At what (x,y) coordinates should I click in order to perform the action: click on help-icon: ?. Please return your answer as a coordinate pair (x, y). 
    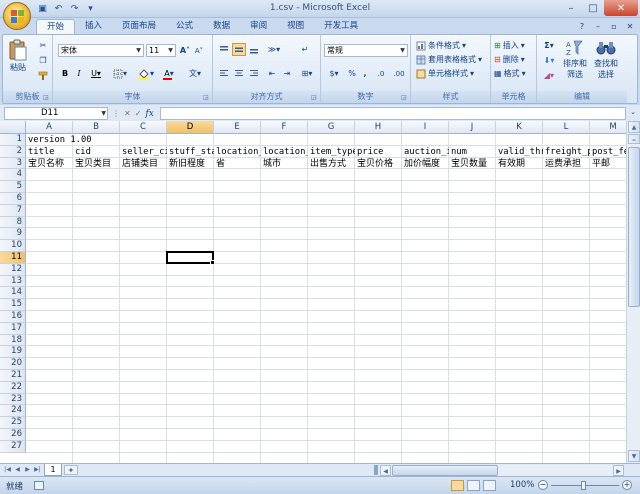
    Looking at the image, I should click on (582, 26).